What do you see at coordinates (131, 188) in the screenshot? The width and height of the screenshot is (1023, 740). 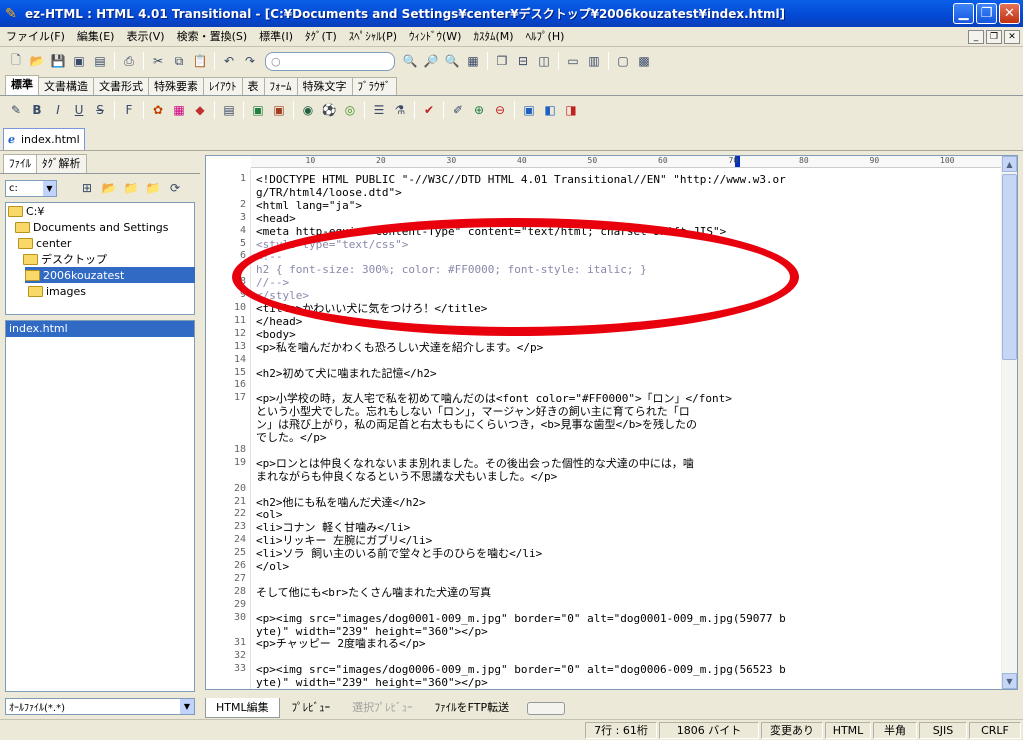 I see `folder-new-icon: 📁` at bounding box center [131, 188].